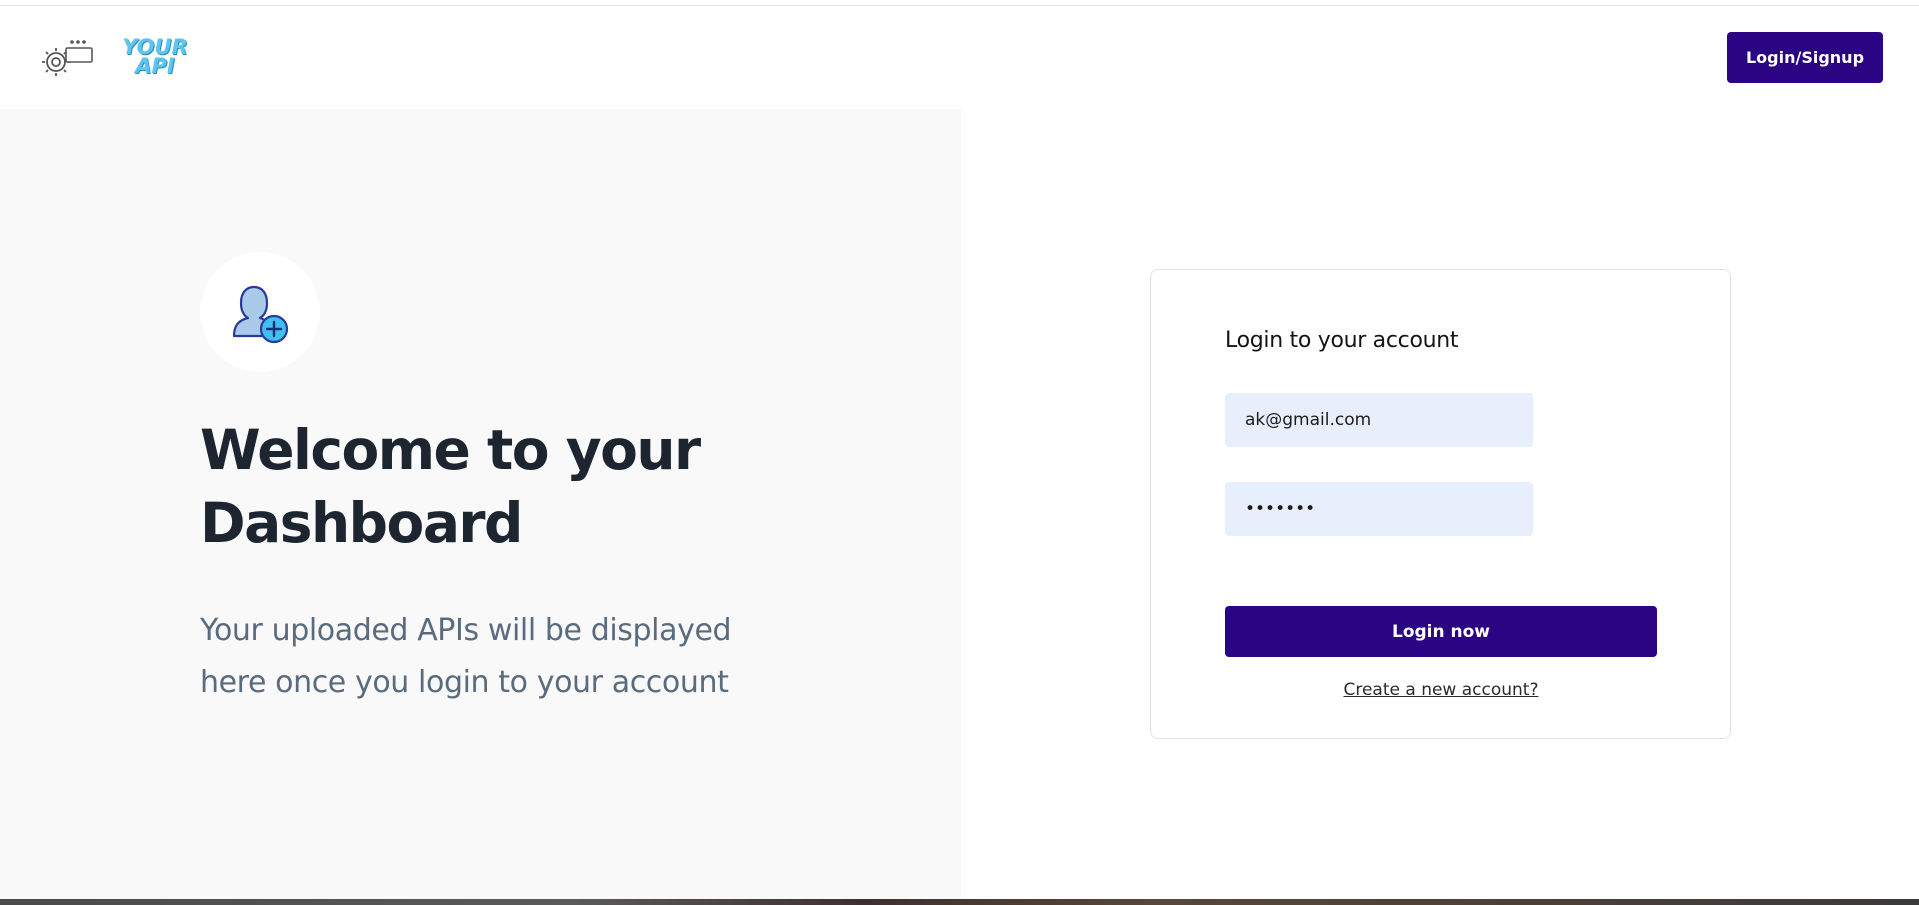 This screenshot has height=905, width=1919. I want to click on page-title: Welcome to your Dashboard, so click(550, 487).